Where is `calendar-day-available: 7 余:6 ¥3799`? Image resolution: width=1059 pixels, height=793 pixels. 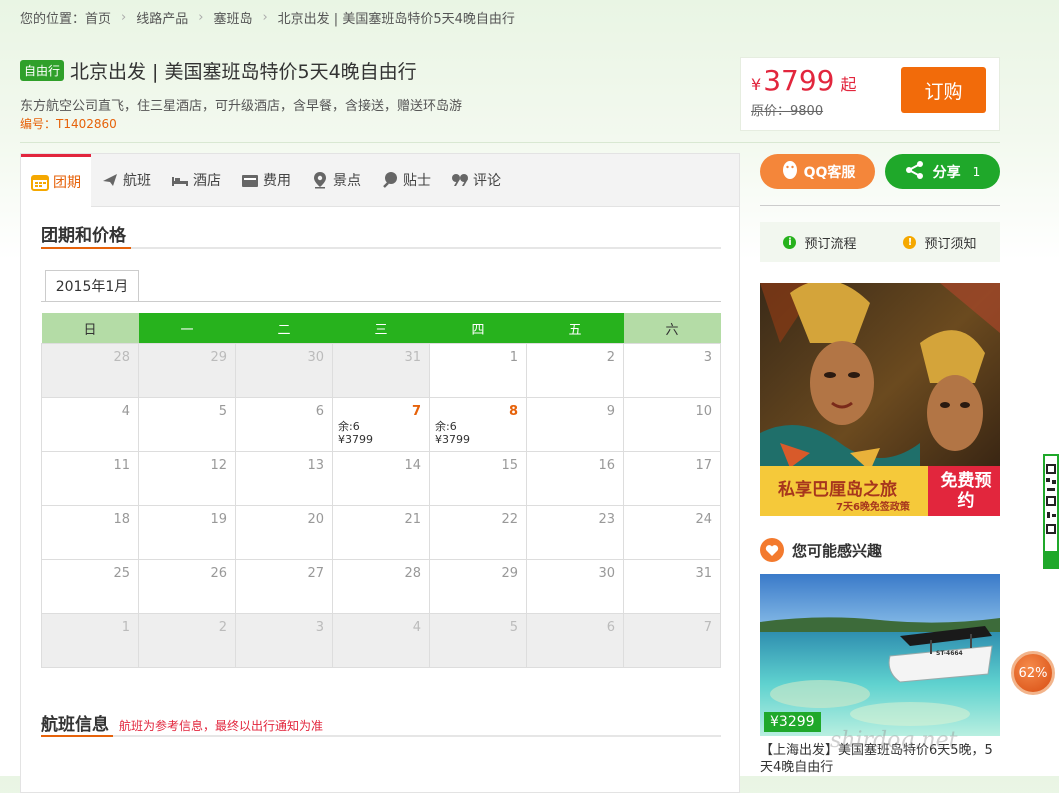
calendar-day-available: 7 余:6 ¥3799 is located at coordinates (381, 424).